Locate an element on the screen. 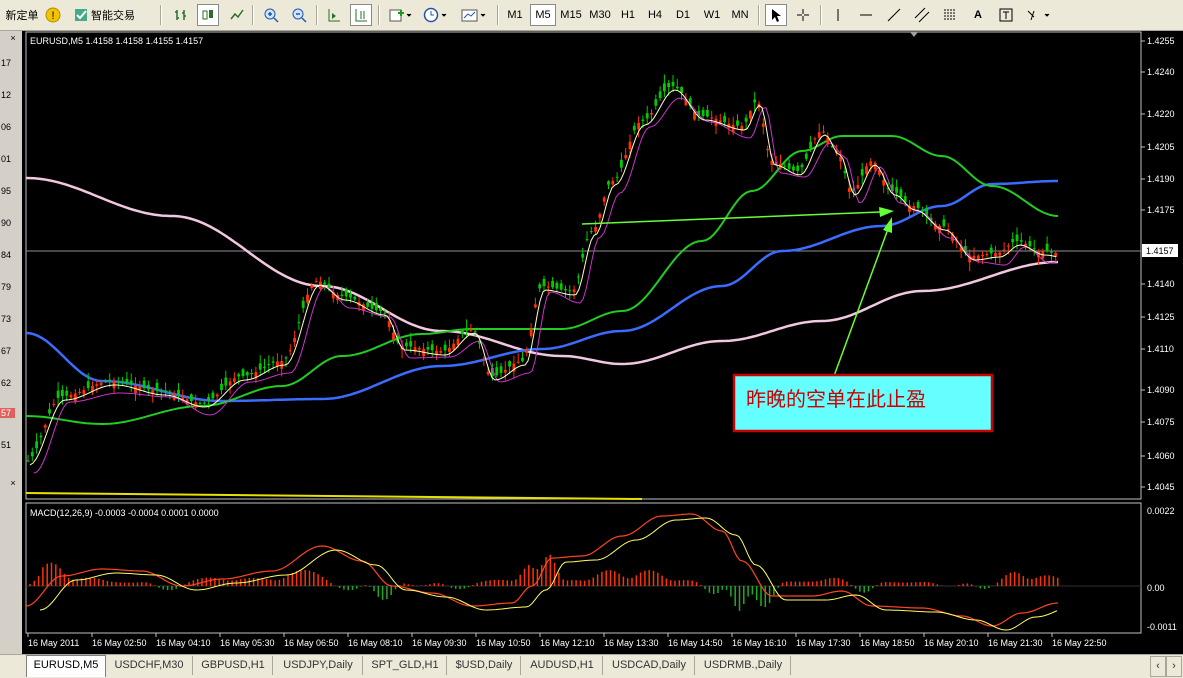 The width and height of the screenshot is (1183, 678). auto-scroll-icon is located at coordinates (361, 15).